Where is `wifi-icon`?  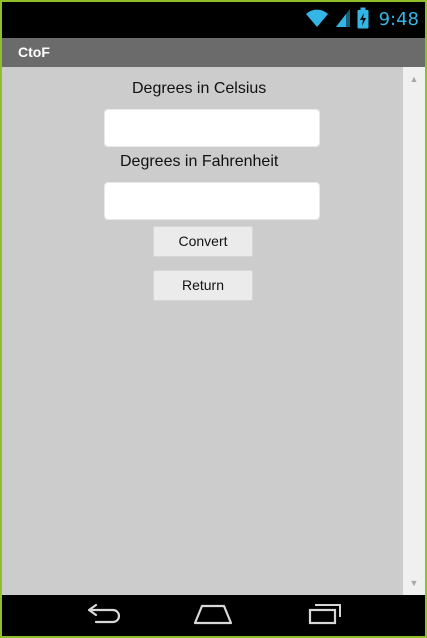
wifi-icon is located at coordinates (317, 20).